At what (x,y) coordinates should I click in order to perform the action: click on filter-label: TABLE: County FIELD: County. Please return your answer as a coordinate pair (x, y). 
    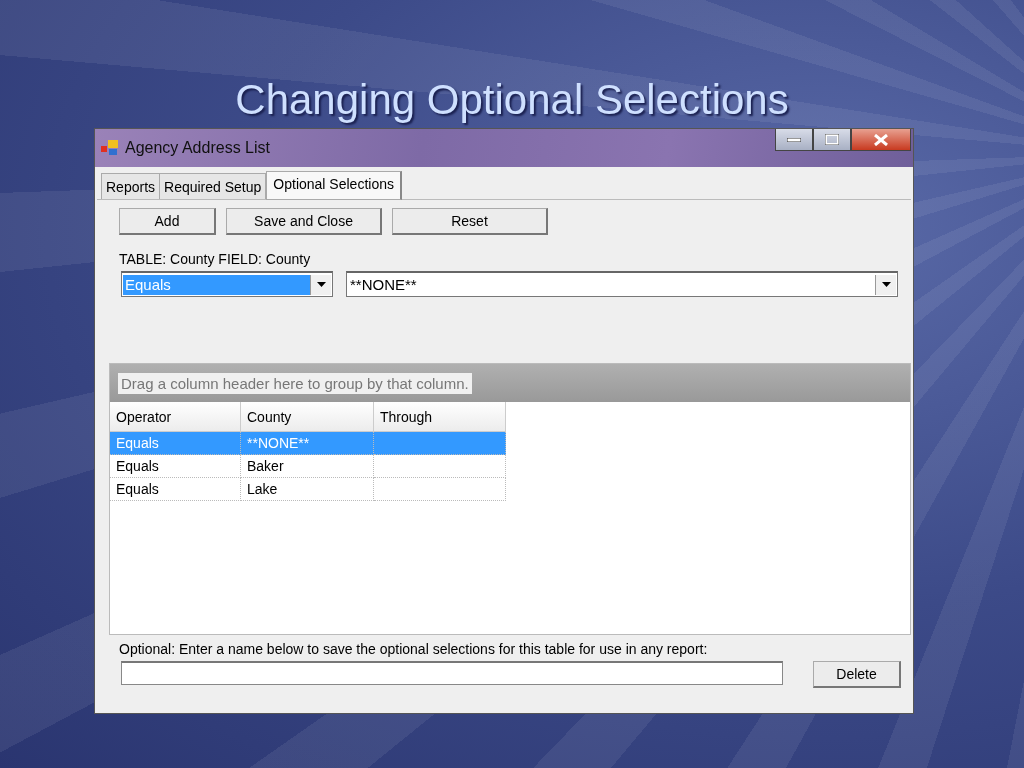
    Looking at the image, I should click on (215, 259).